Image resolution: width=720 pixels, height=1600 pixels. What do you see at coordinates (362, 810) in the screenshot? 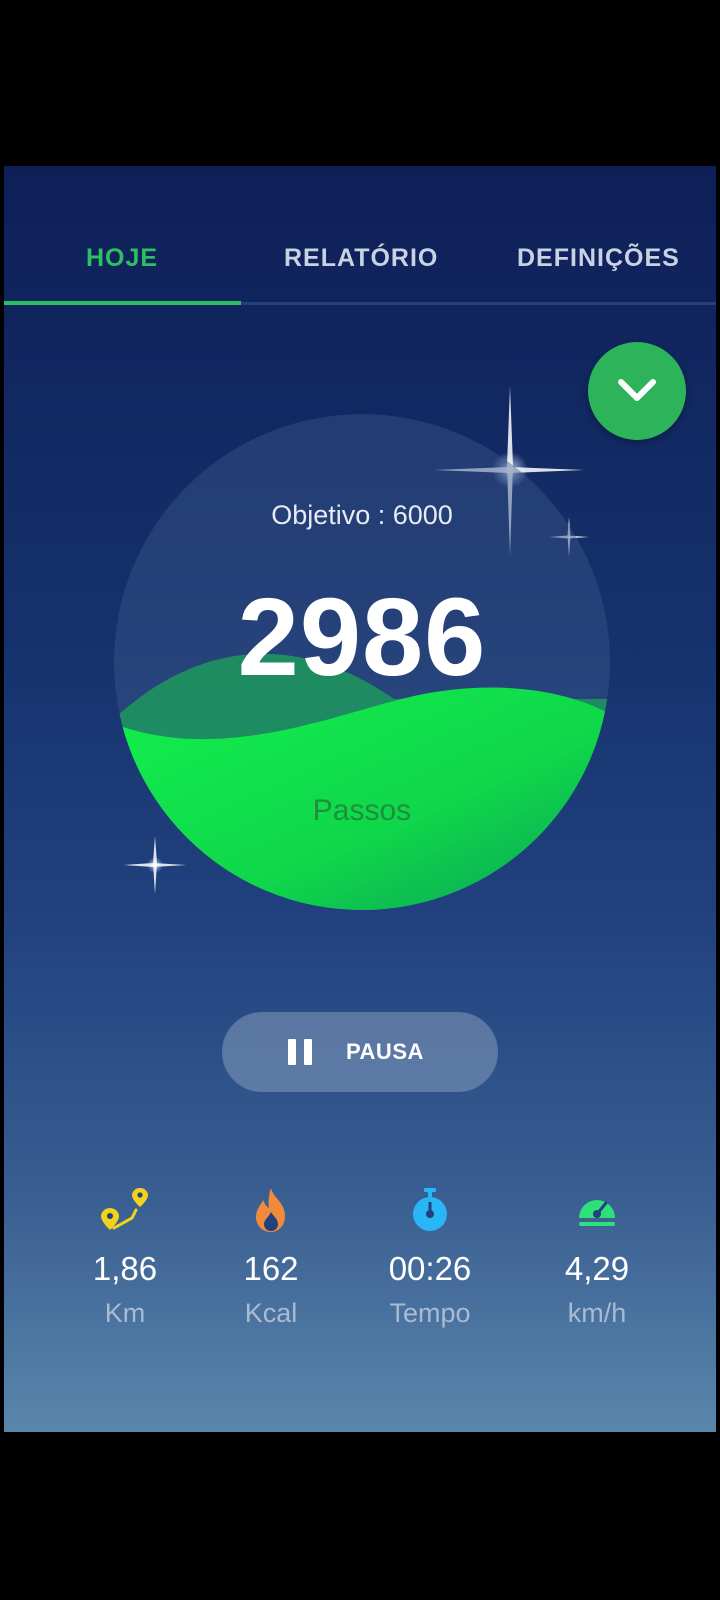
I see `steps-label: Passos` at bounding box center [362, 810].